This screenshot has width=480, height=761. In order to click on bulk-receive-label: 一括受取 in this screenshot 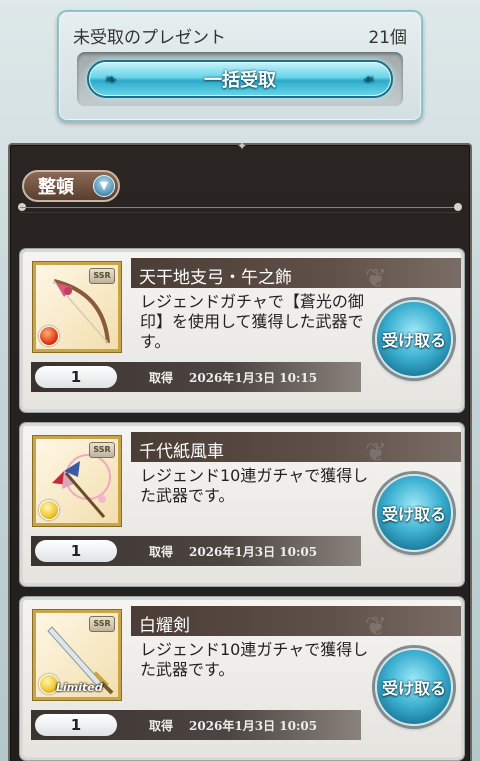, I will do `click(240, 80)`.